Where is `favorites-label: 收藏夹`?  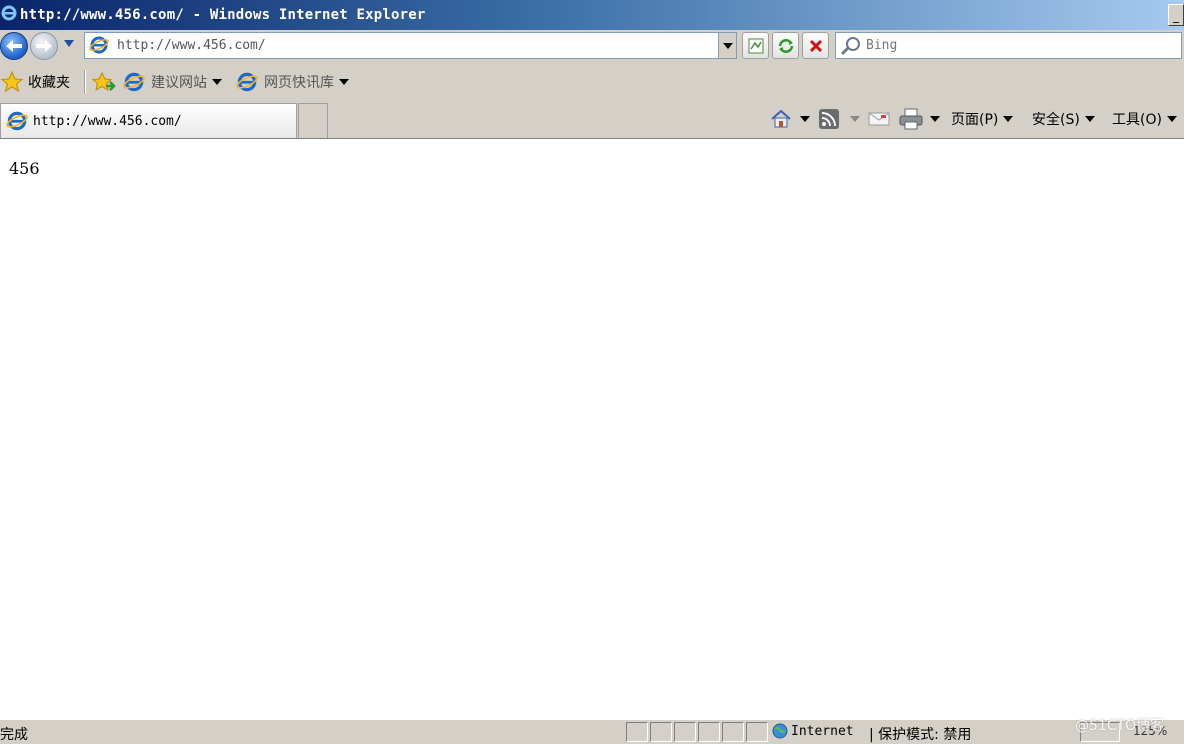
favorites-label: 收藏夹 is located at coordinates (49, 83).